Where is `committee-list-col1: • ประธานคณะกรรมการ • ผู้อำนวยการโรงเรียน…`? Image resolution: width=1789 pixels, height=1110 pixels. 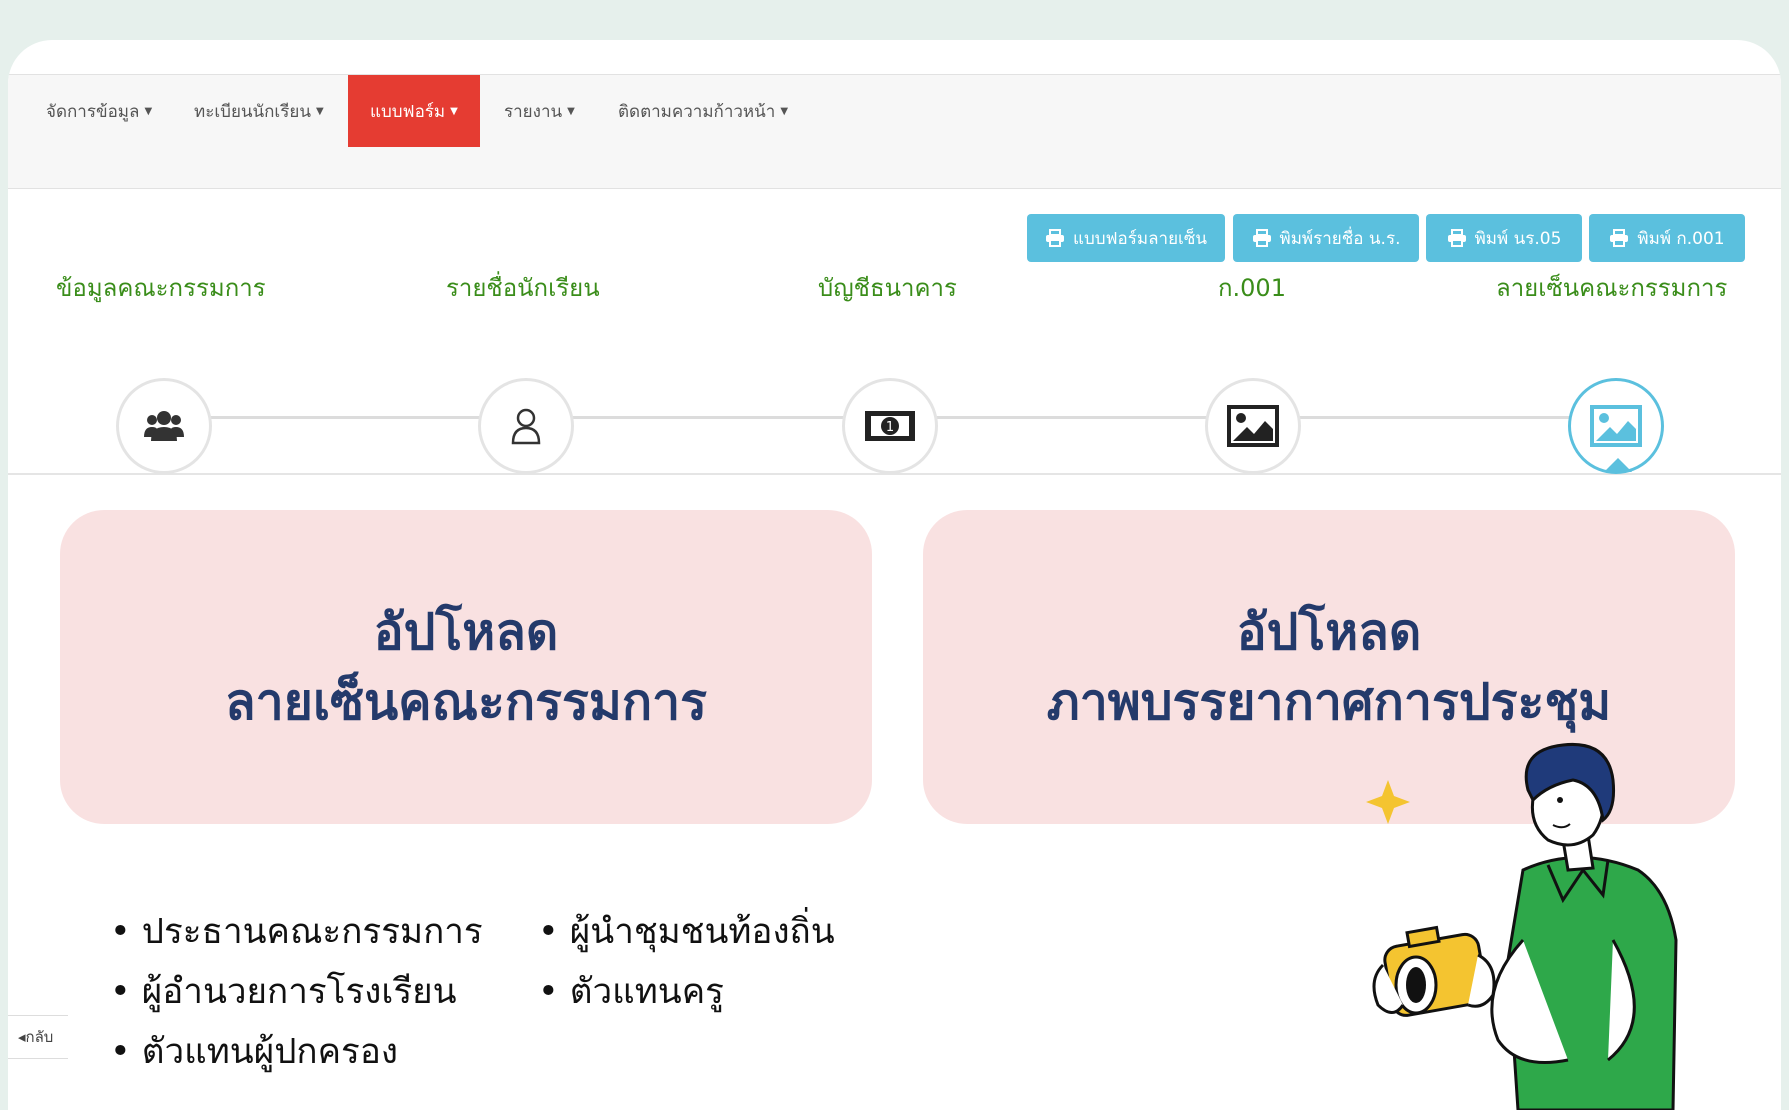
committee-list-col1: • ประธานคณะกรรมการ • ผู้อำนวยการโรงเรียน… is located at coordinates (296, 992).